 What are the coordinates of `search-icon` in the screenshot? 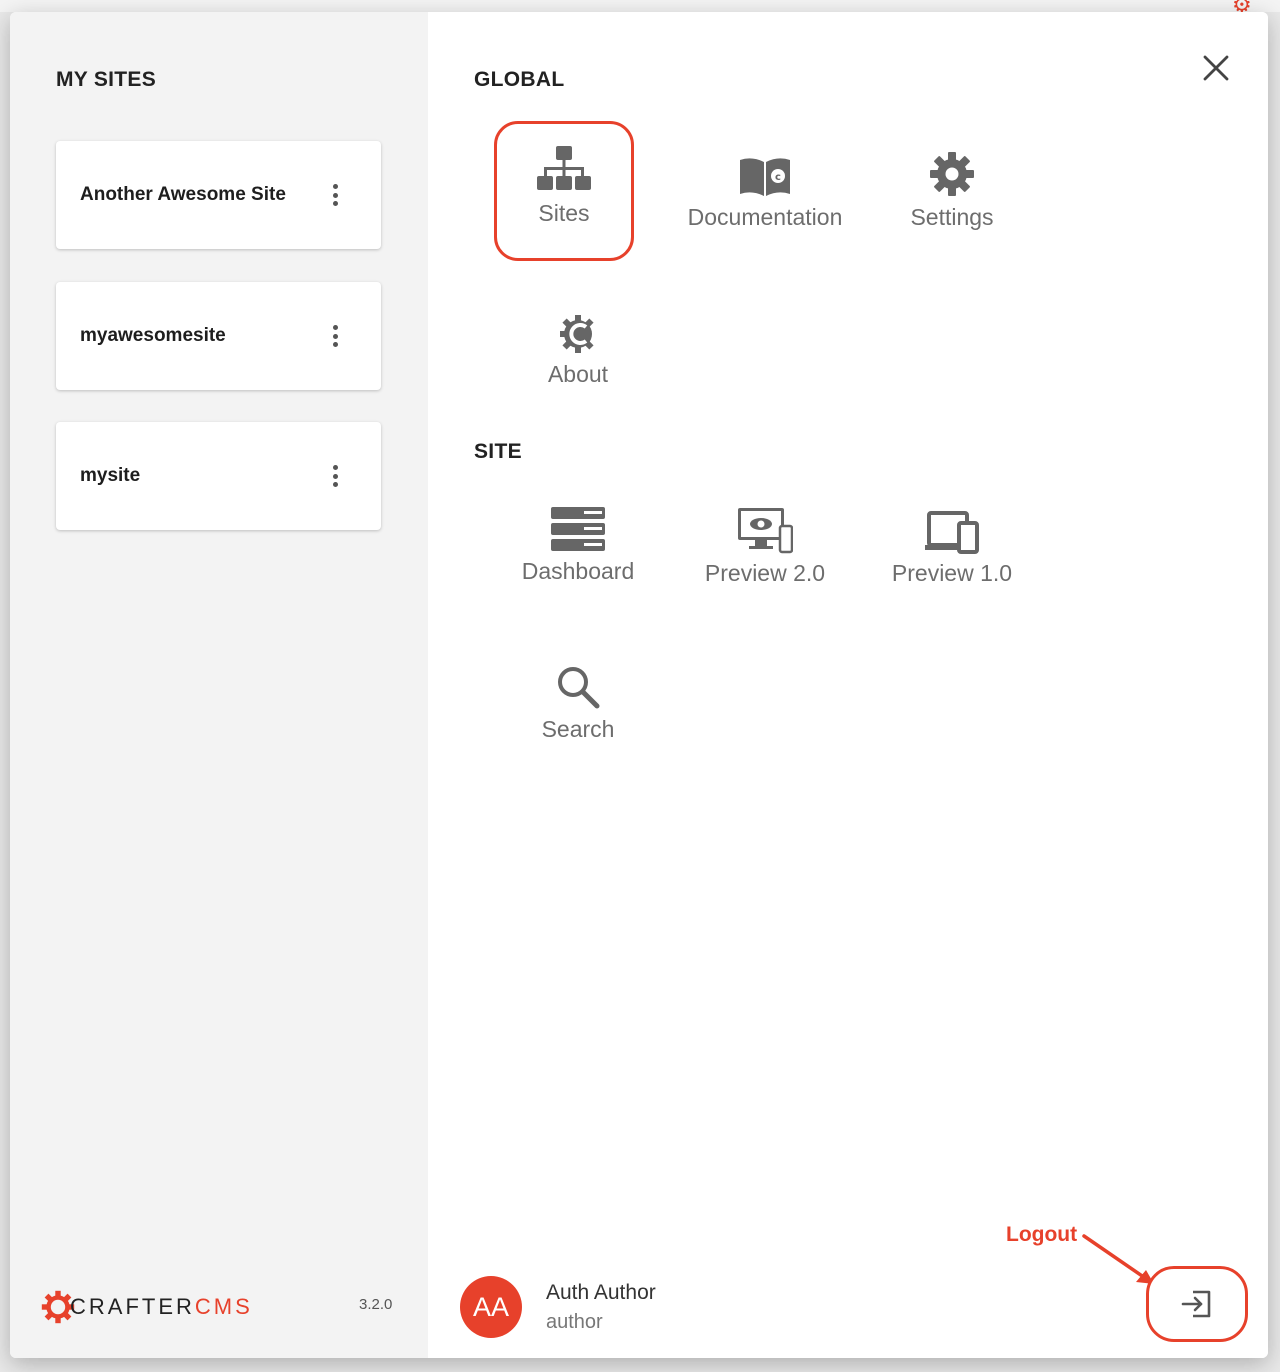 It's located at (579, 688).